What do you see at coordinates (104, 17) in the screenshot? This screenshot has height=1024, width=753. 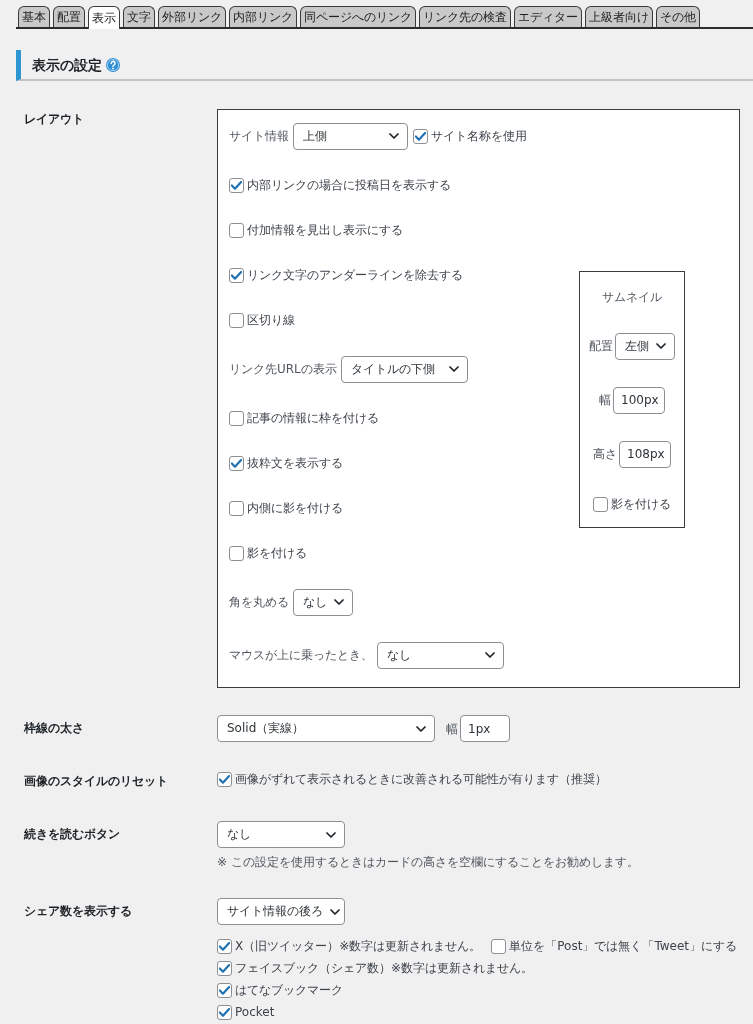 I see `tab: 表示` at bounding box center [104, 17].